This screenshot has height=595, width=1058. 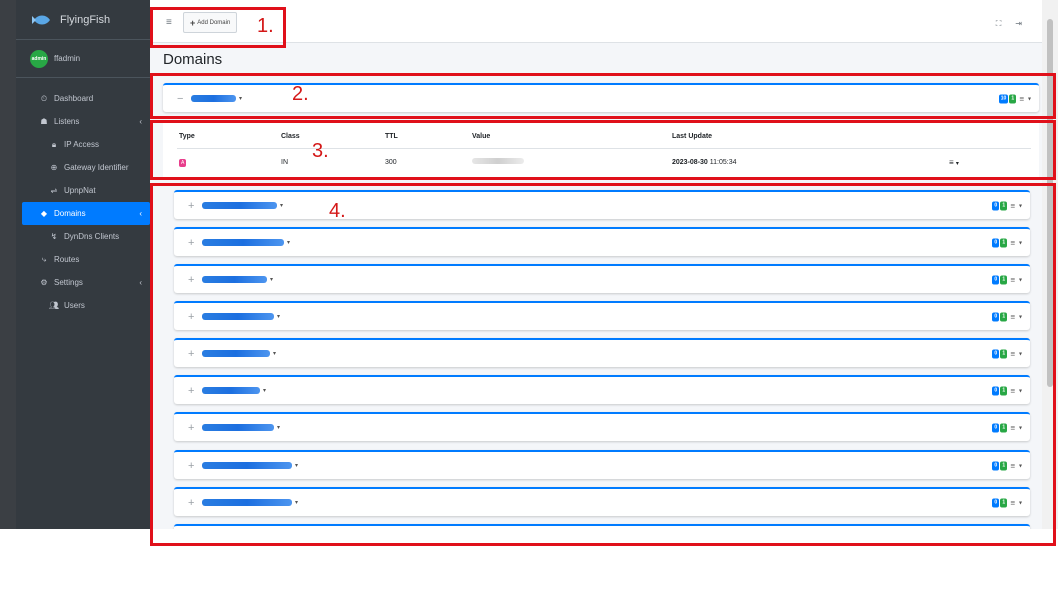 What do you see at coordinates (54, 236) in the screenshot?
I see `satellite-icon: ↯` at bounding box center [54, 236].